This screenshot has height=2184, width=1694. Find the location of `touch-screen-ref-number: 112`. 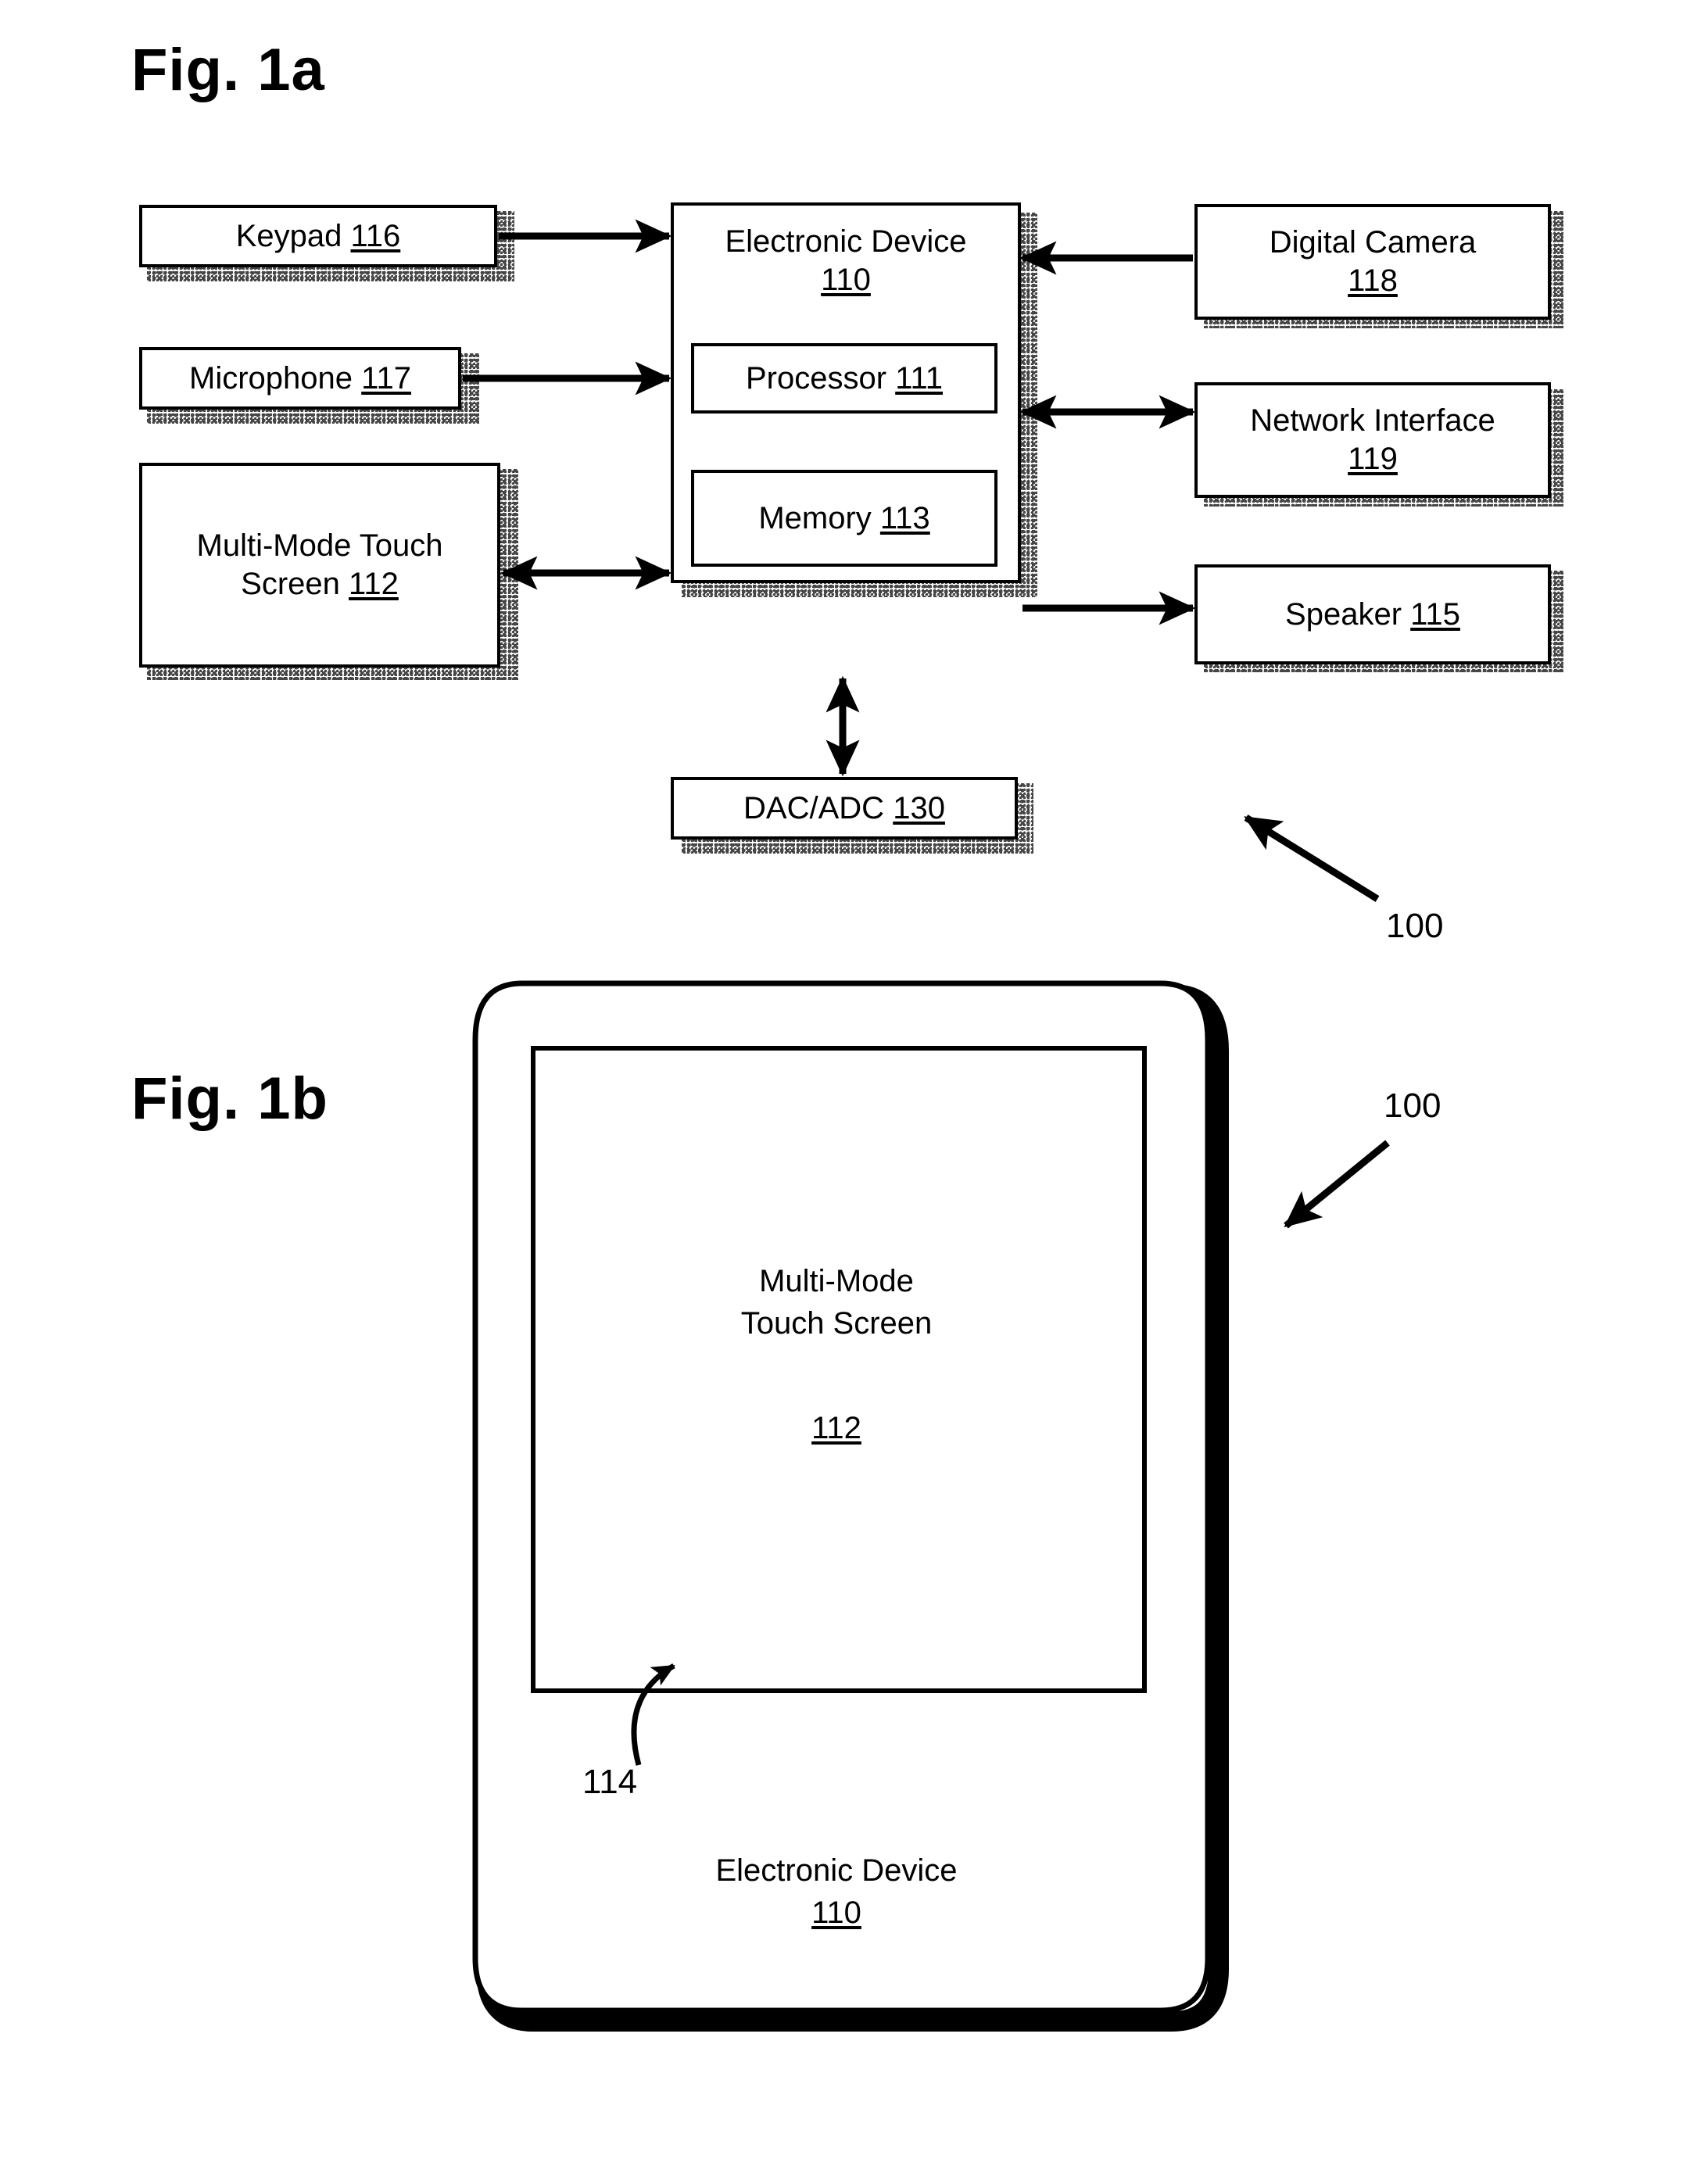

touch-screen-ref-number: 112 is located at coordinates (374, 584).